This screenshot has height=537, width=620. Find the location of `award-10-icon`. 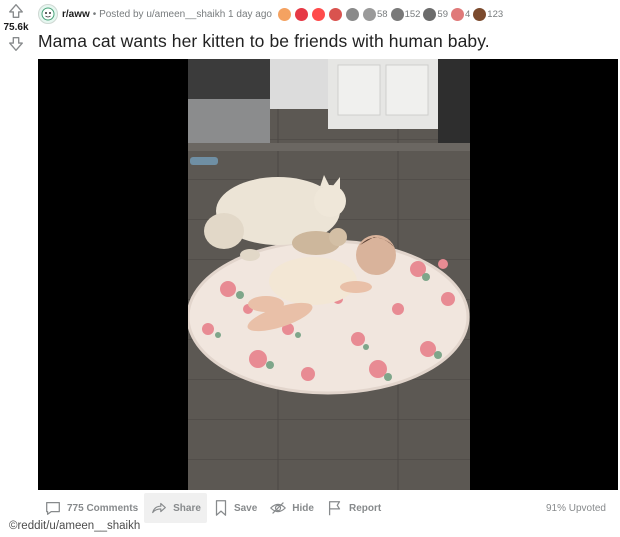

award-10-icon is located at coordinates (480, 14).